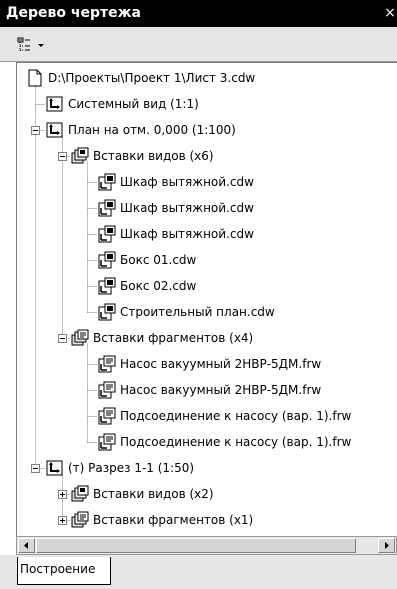 This screenshot has height=589, width=397. Describe the element at coordinates (198, 13) in the screenshot. I see `title-bar: Дерево чертежа ×` at that location.